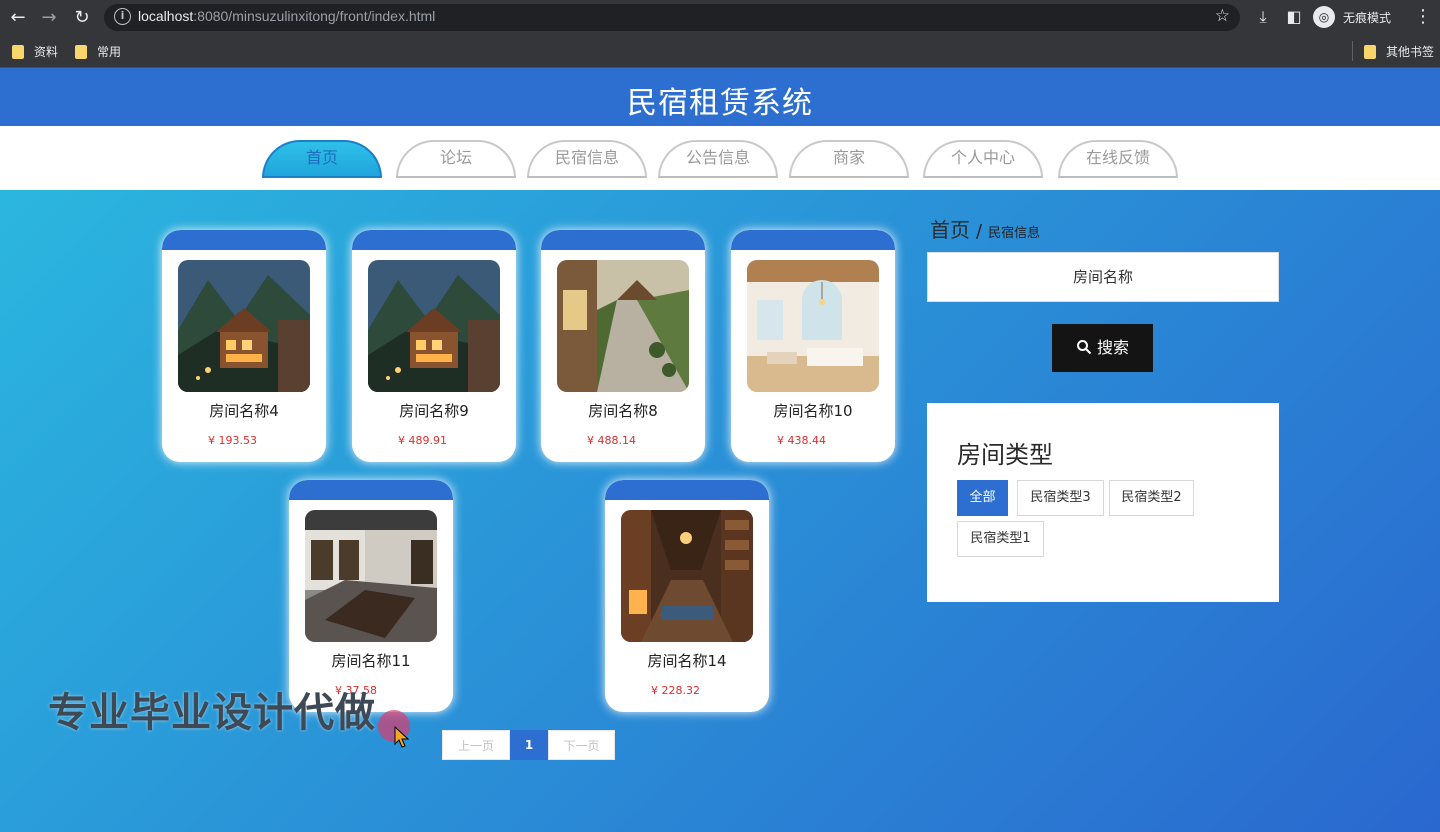  I want to click on type-chip-2: 民宿类型2, so click(1151, 498).